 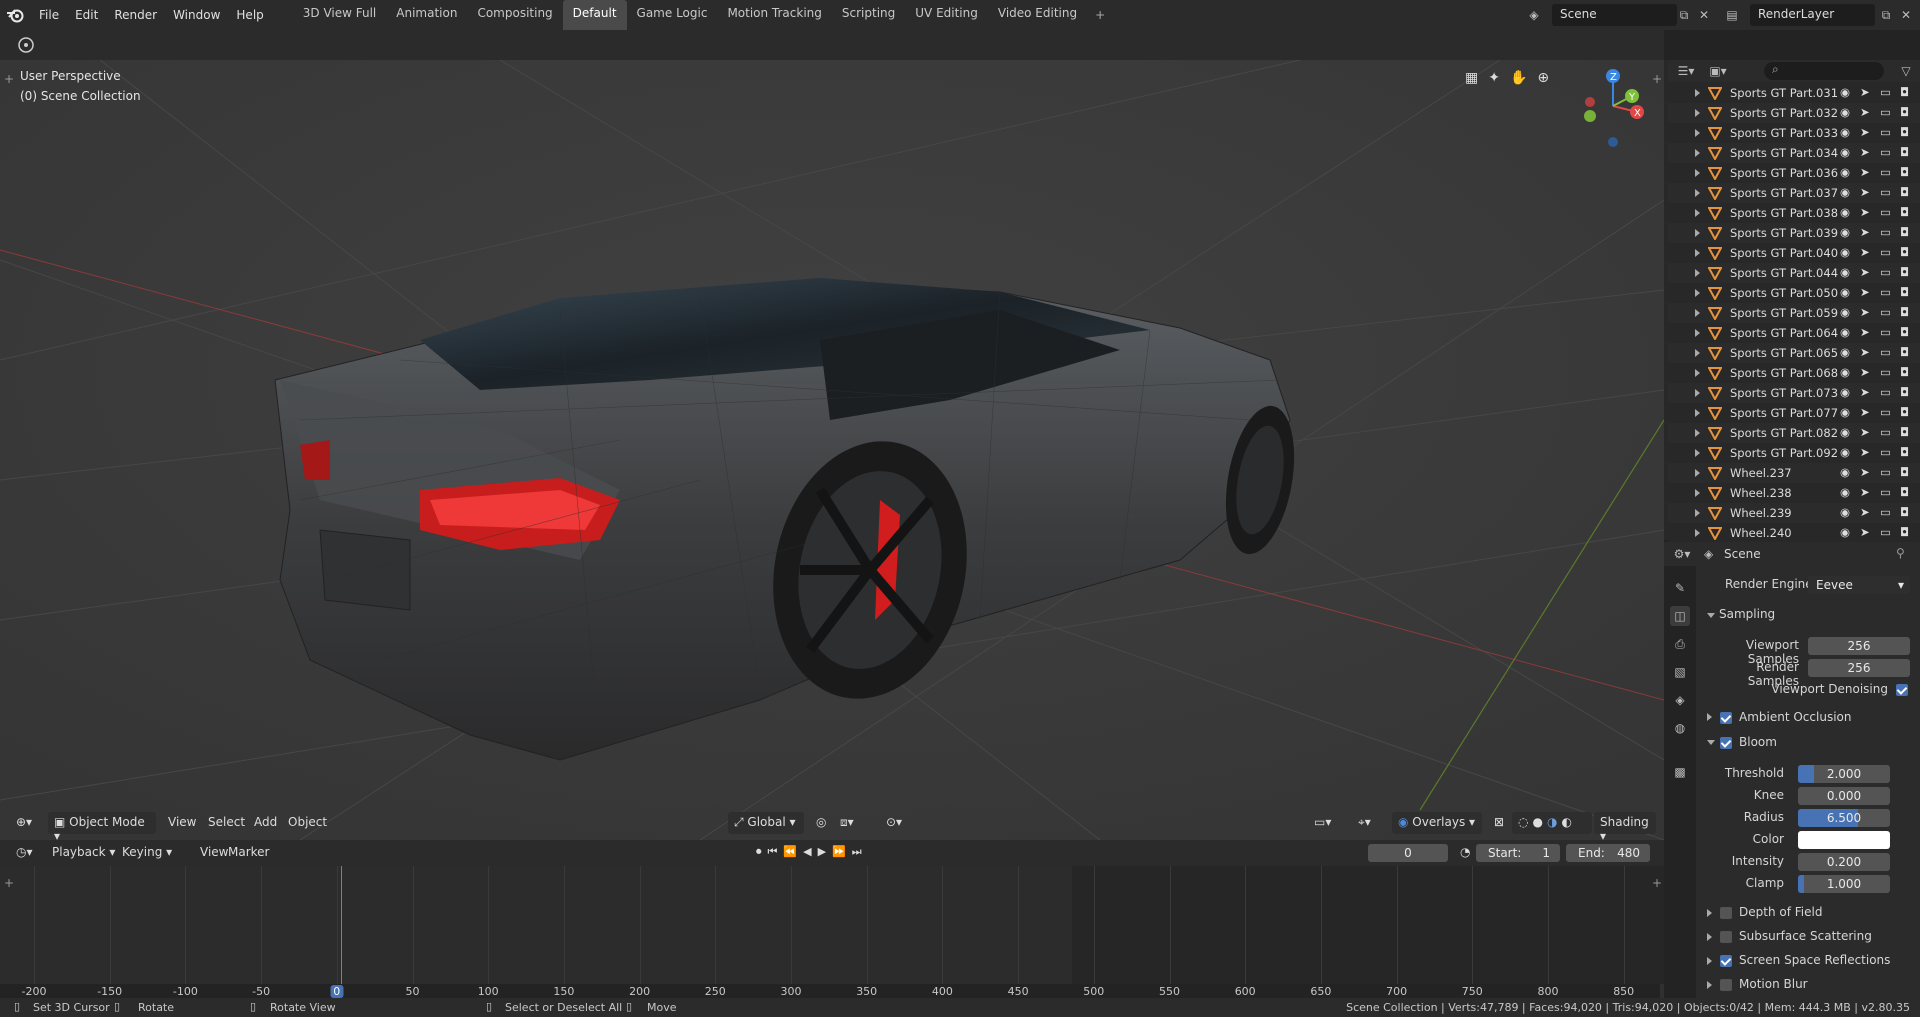 What do you see at coordinates (1709, 985) in the screenshot?
I see `motion-blur-expand-icon` at bounding box center [1709, 985].